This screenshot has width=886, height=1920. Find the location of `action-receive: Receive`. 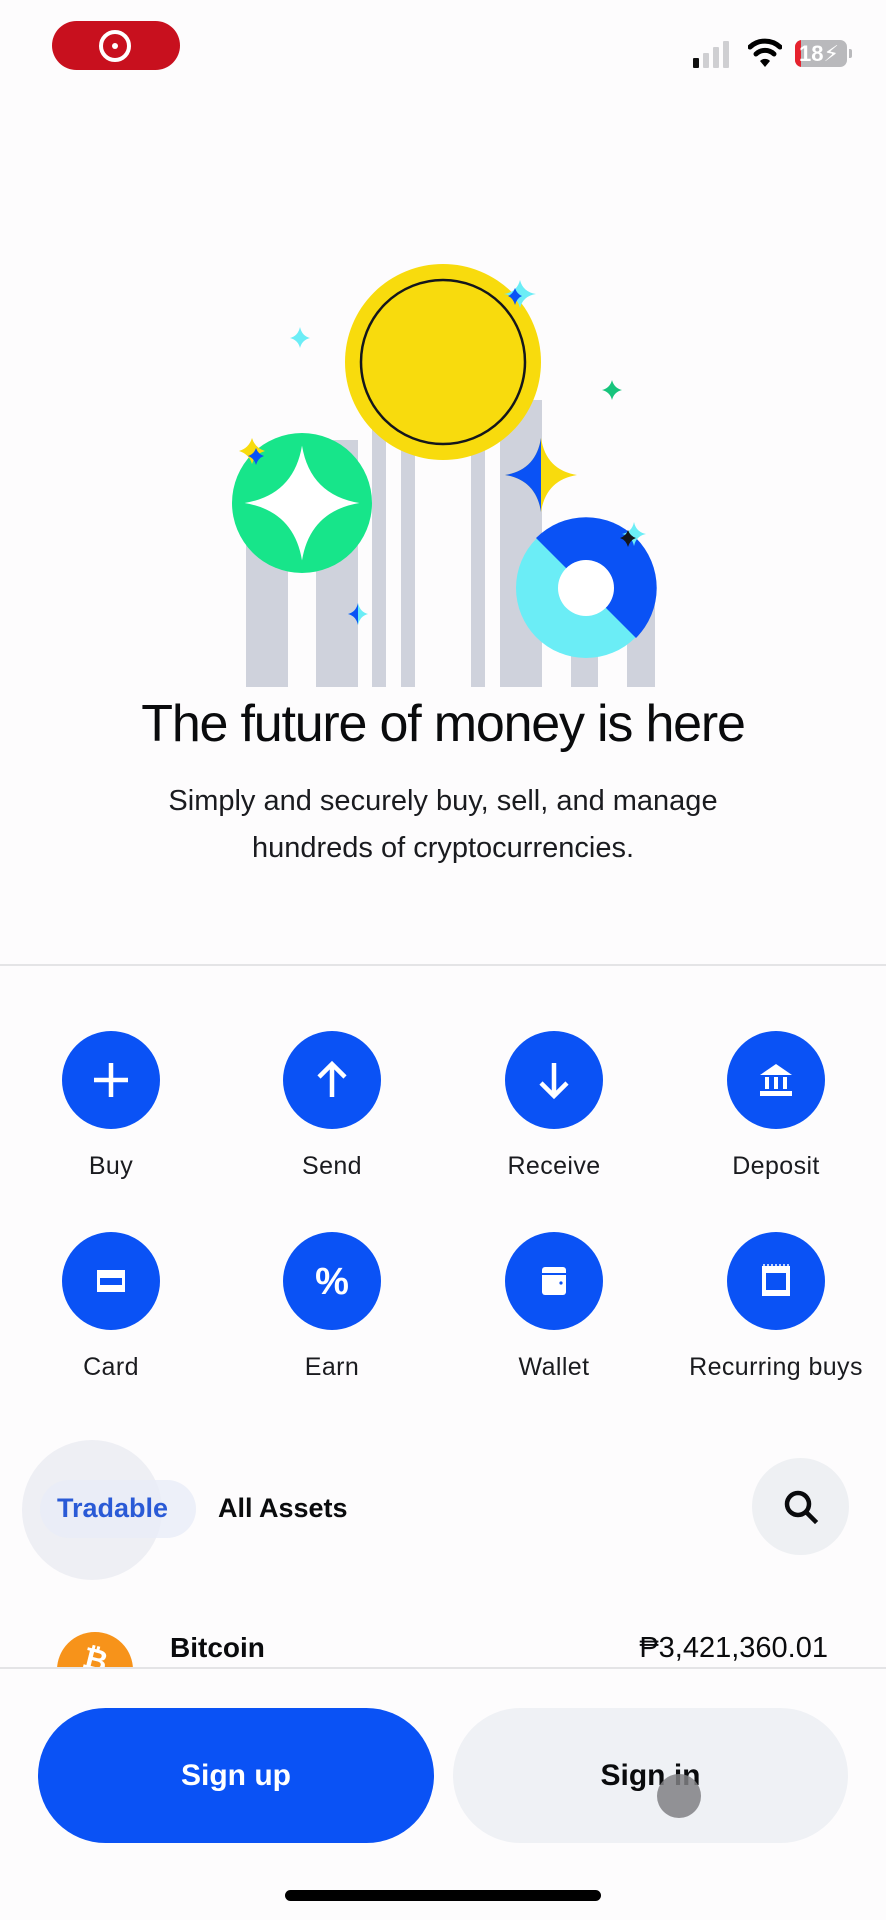

action-receive: Receive is located at coordinates (554, 1106).